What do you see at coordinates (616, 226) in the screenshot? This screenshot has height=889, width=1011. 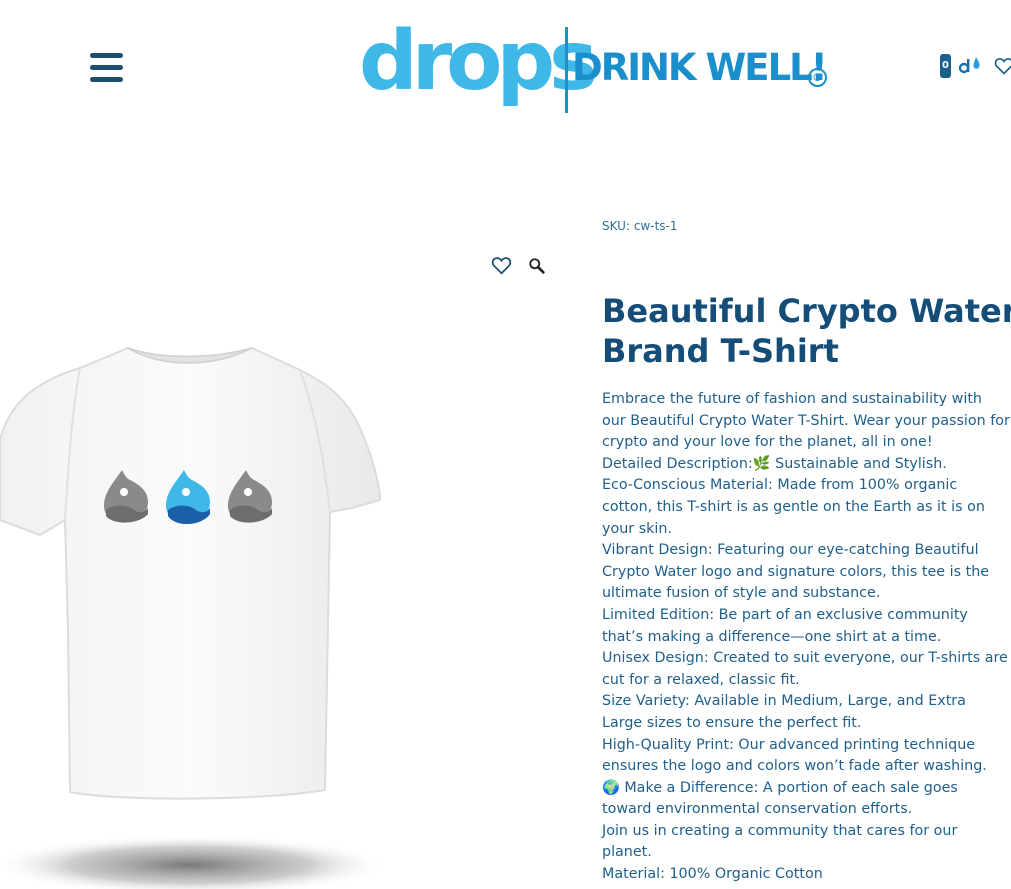 I see `sku-label: SKU:` at bounding box center [616, 226].